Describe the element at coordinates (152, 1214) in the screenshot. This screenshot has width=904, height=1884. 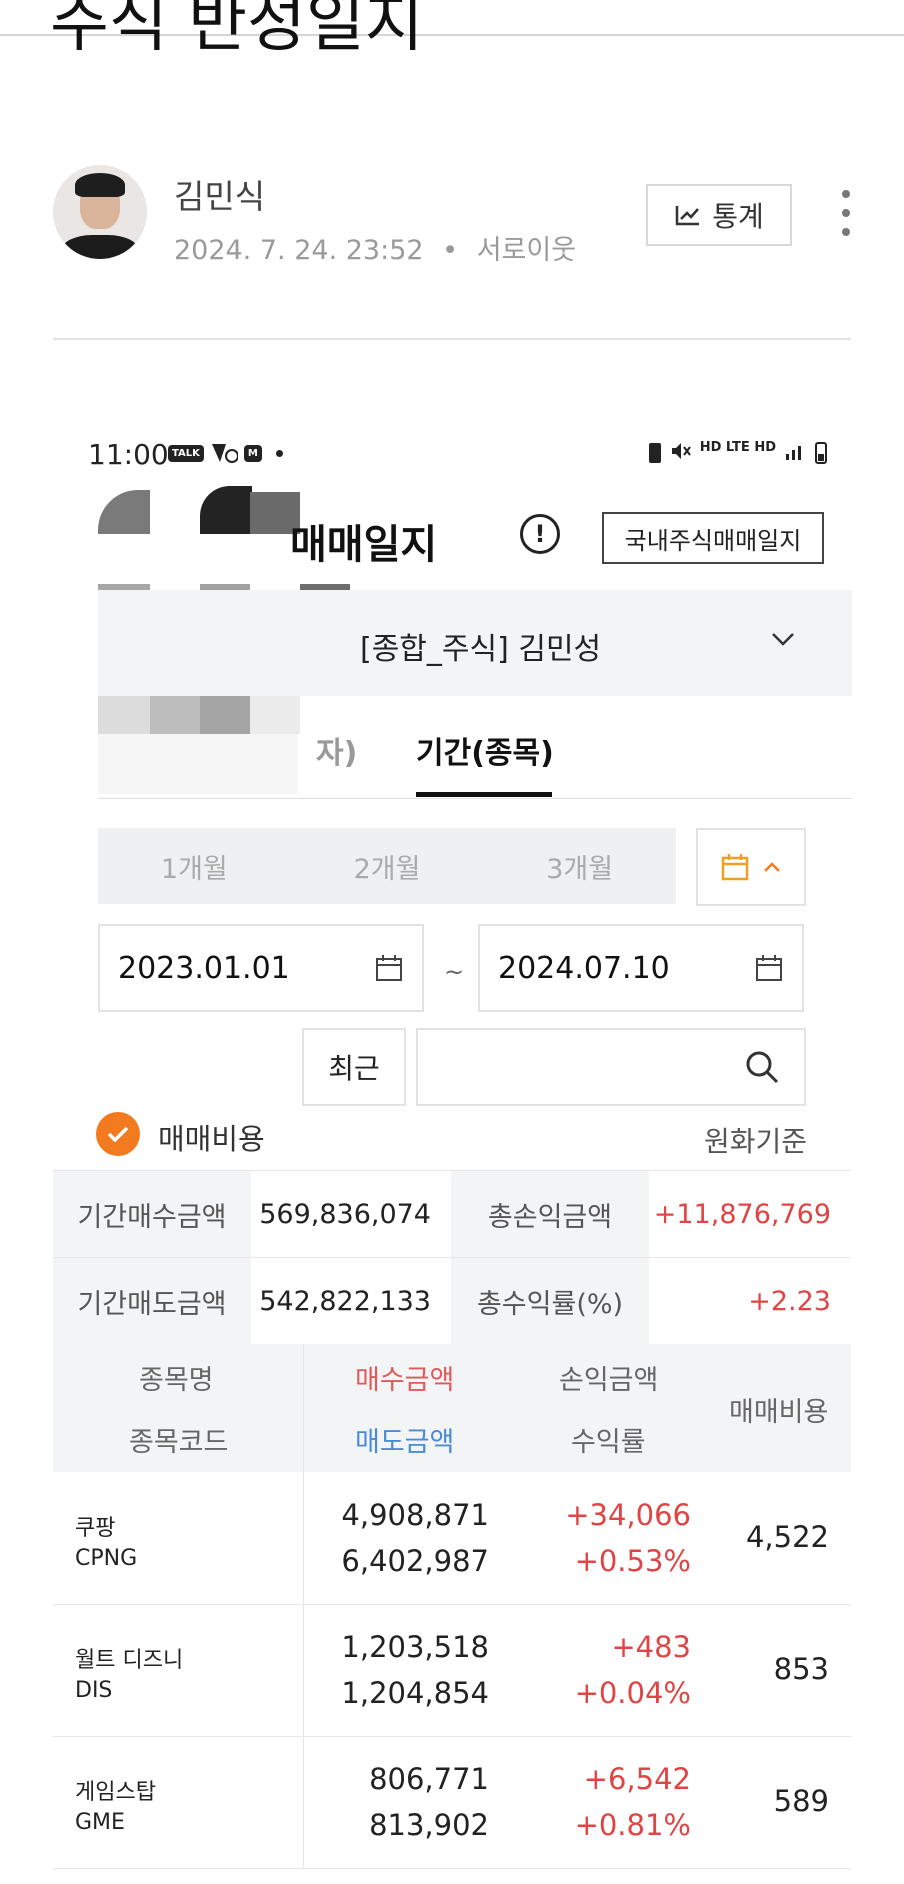
I see `summary-key: 기간매수금액` at that location.